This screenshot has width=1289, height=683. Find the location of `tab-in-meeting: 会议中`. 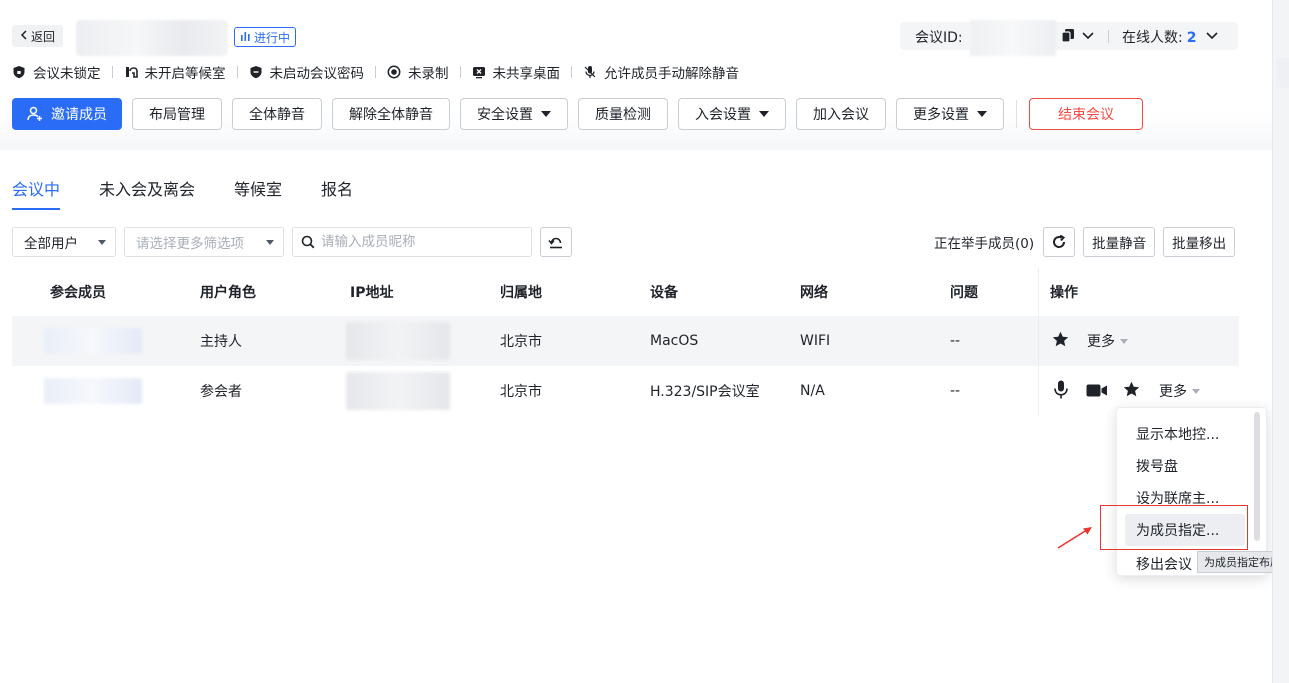

tab-in-meeting: 会议中 is located at coordinates (36, 193).